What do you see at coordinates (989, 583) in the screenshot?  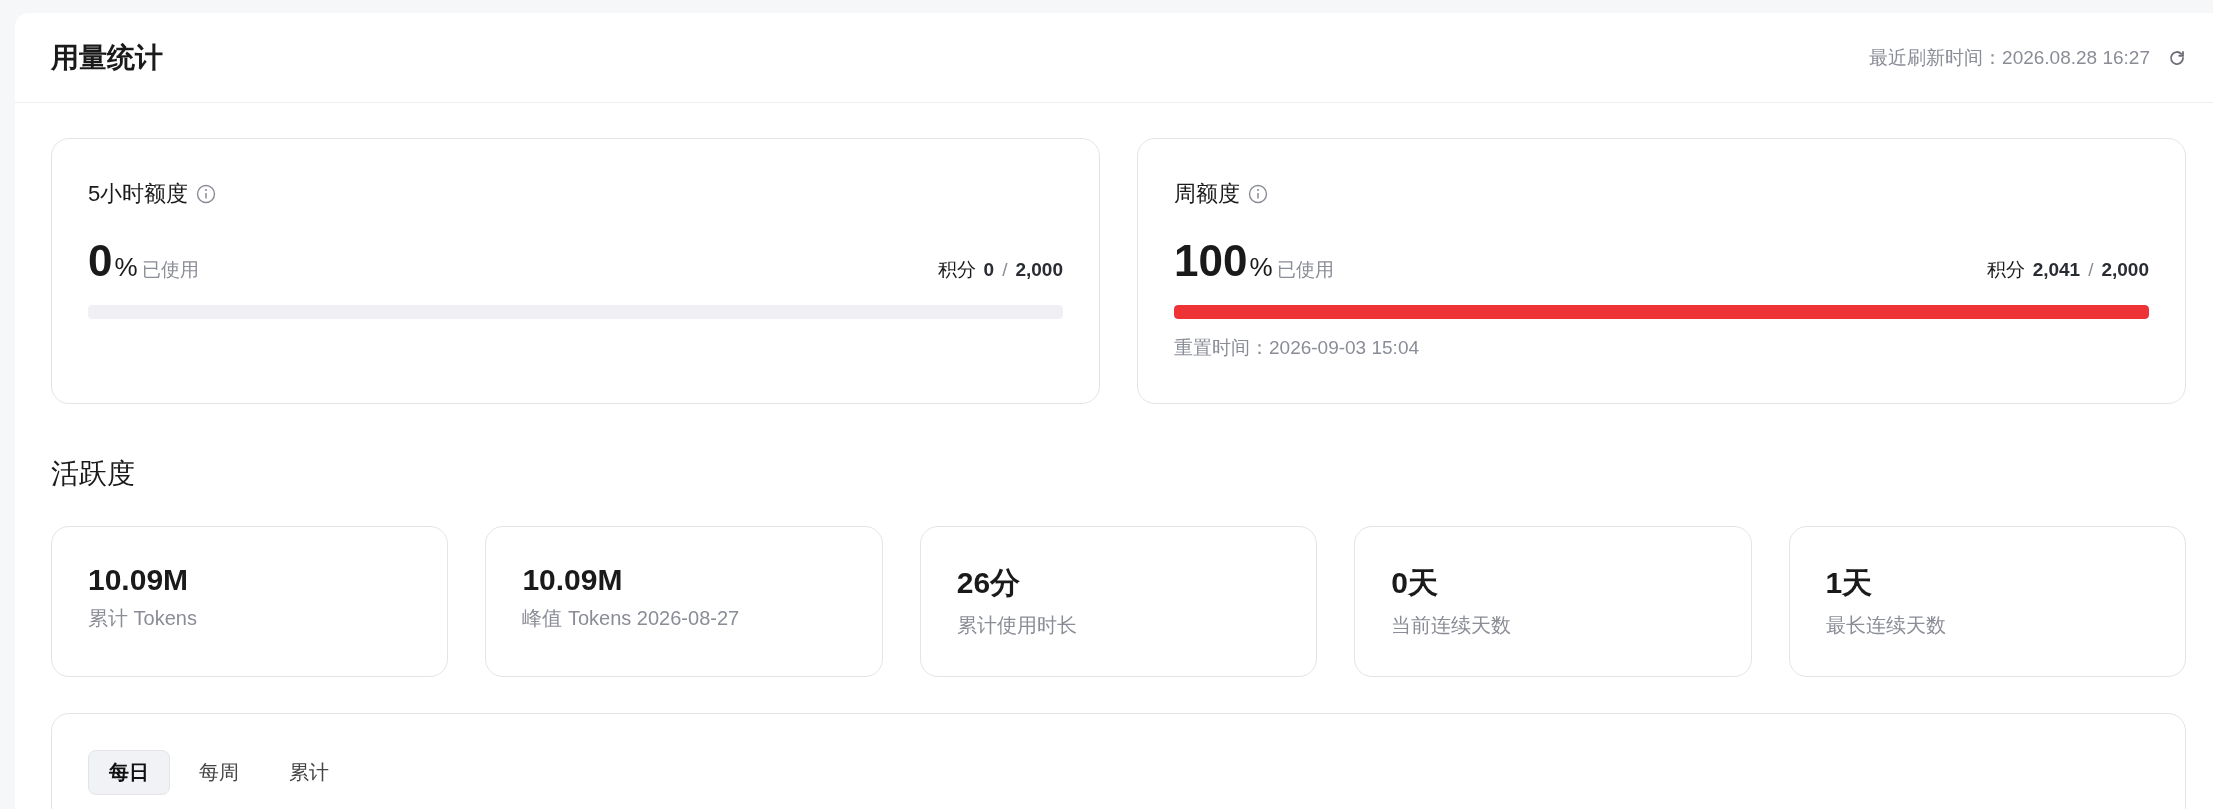 I see `stat-value: 26分` at bounding box center [989, 583].